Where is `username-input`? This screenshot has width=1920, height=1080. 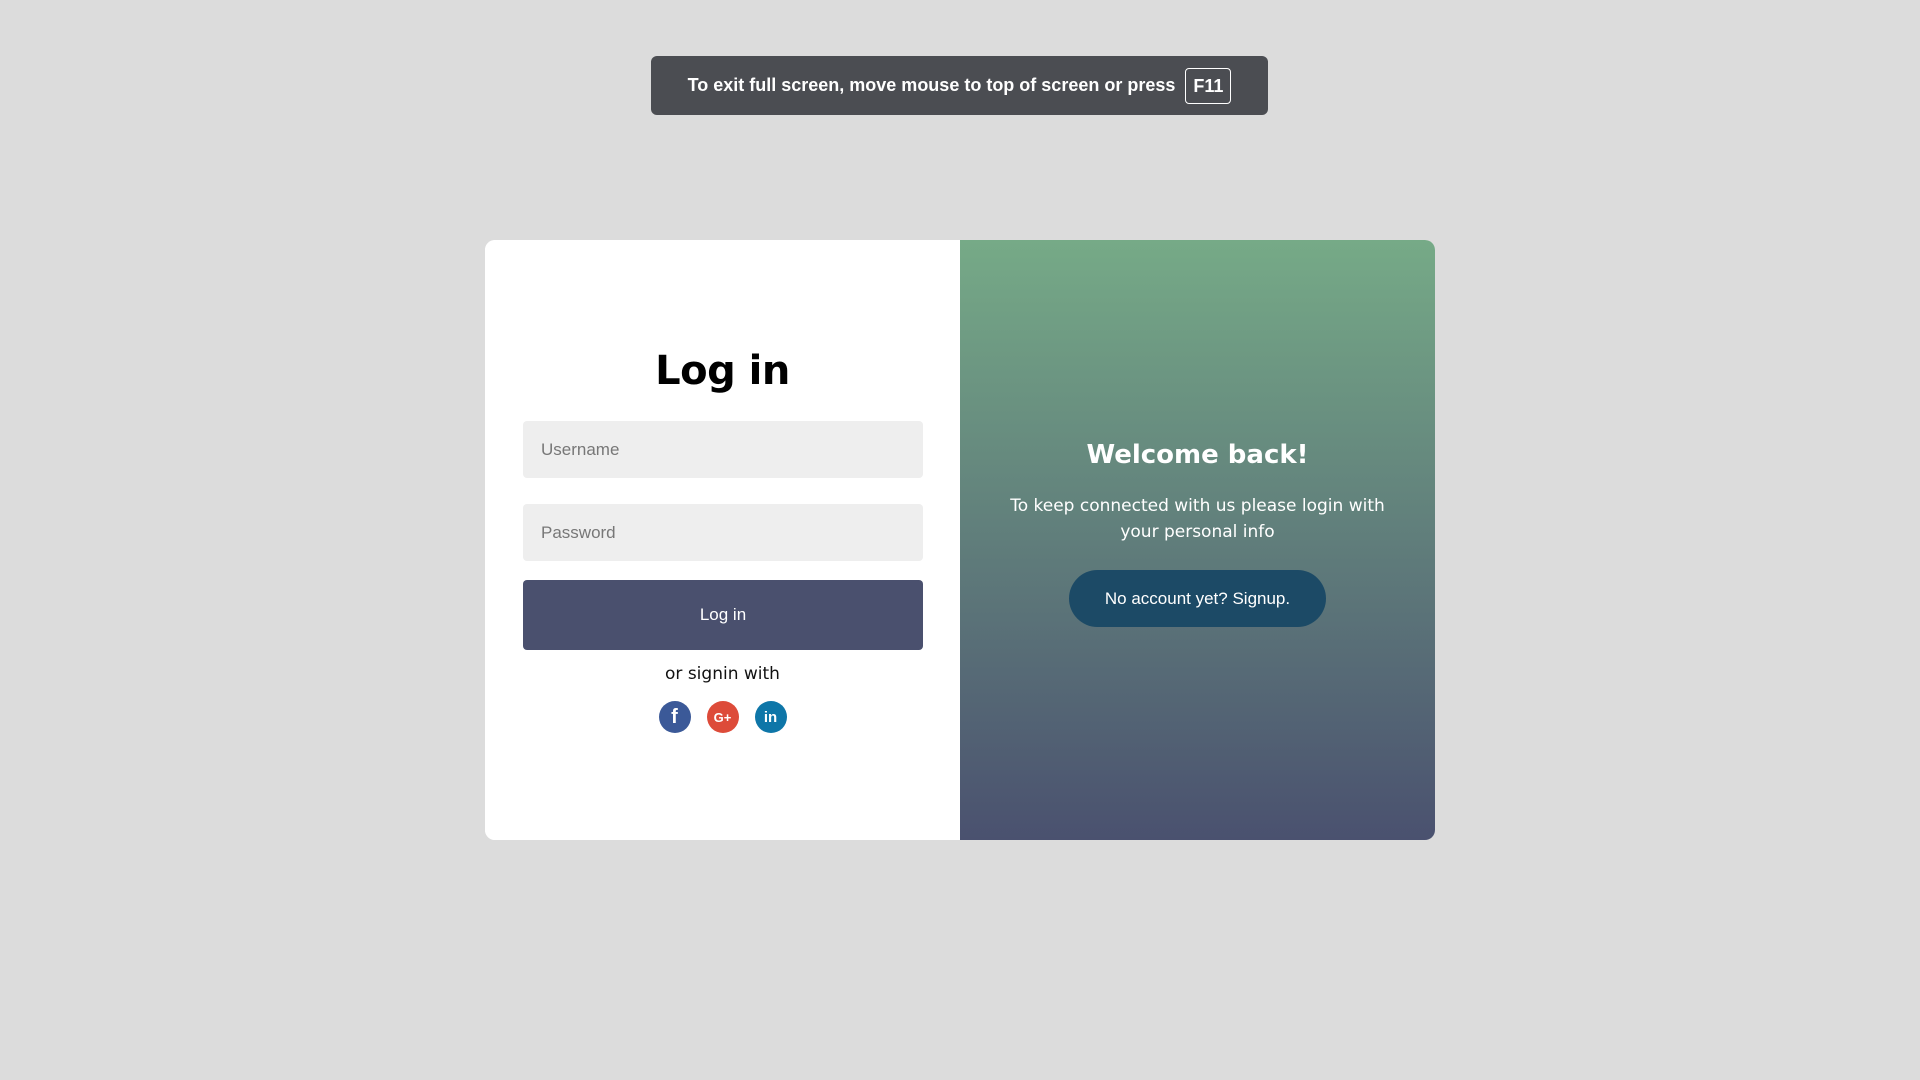 username-input is located at coordinates (723, 449).